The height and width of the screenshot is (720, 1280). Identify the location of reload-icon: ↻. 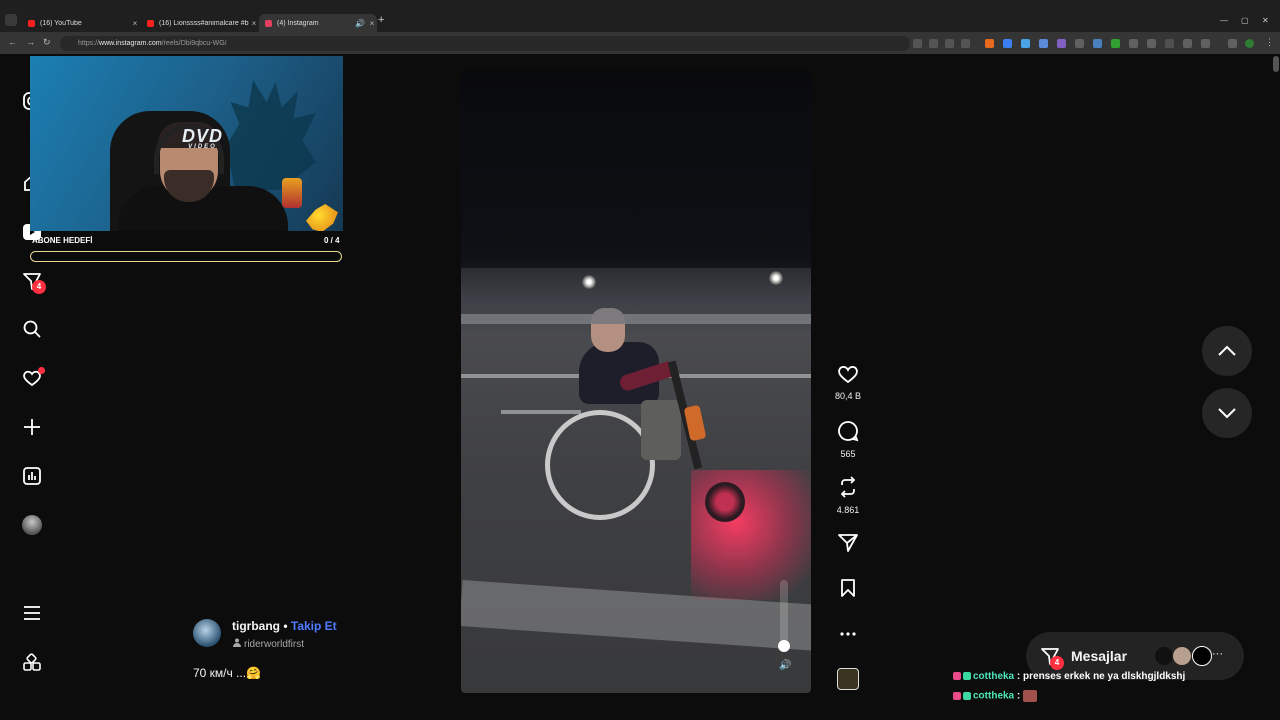
(47, 42).